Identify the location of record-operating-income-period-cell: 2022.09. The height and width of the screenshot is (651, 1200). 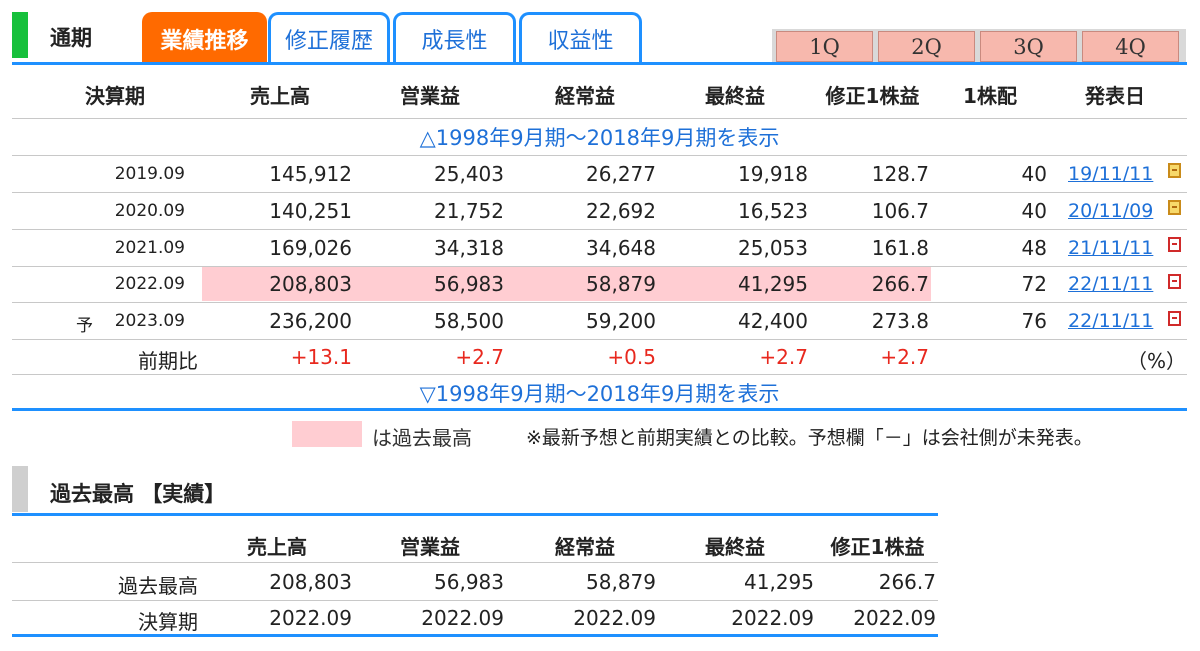
(462, 618).